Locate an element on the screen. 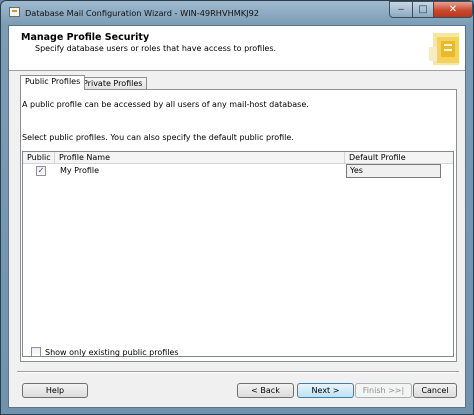  show-existing-label: Show only existing public profiles is located at coordinates (112, 352).